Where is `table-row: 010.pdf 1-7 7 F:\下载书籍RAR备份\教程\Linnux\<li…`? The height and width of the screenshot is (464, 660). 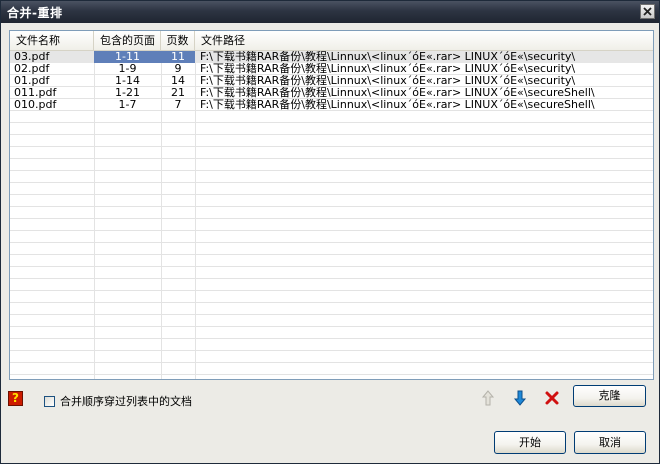
table-row: 010.pdf 1-7 7 F:\下载书籍RAR备份\教程\Linnux\<li… is located at coordinates (331, 105).